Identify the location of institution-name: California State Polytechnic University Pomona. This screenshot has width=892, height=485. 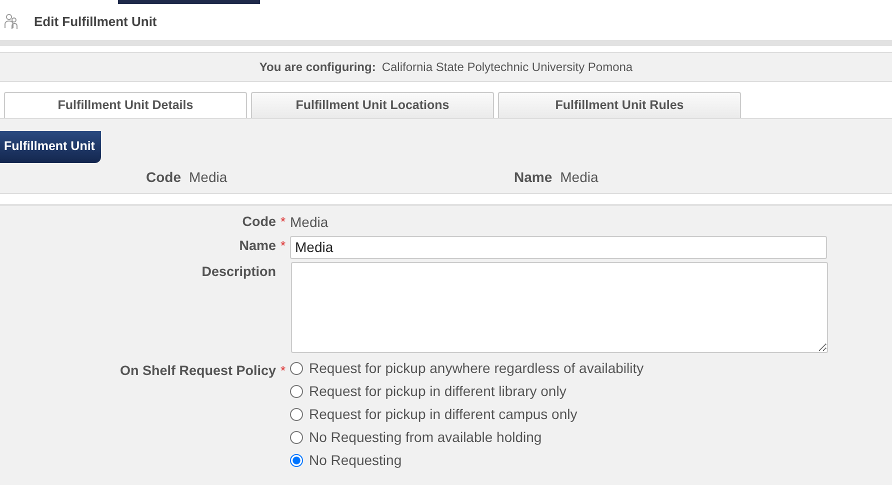
(507, 67).